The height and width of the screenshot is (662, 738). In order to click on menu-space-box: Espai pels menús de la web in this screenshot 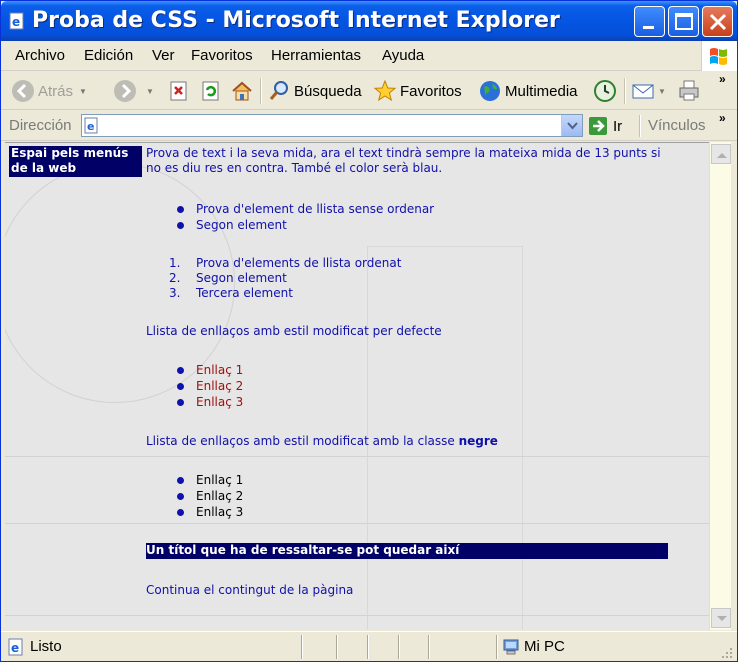, I will do `click(75, 161)`.